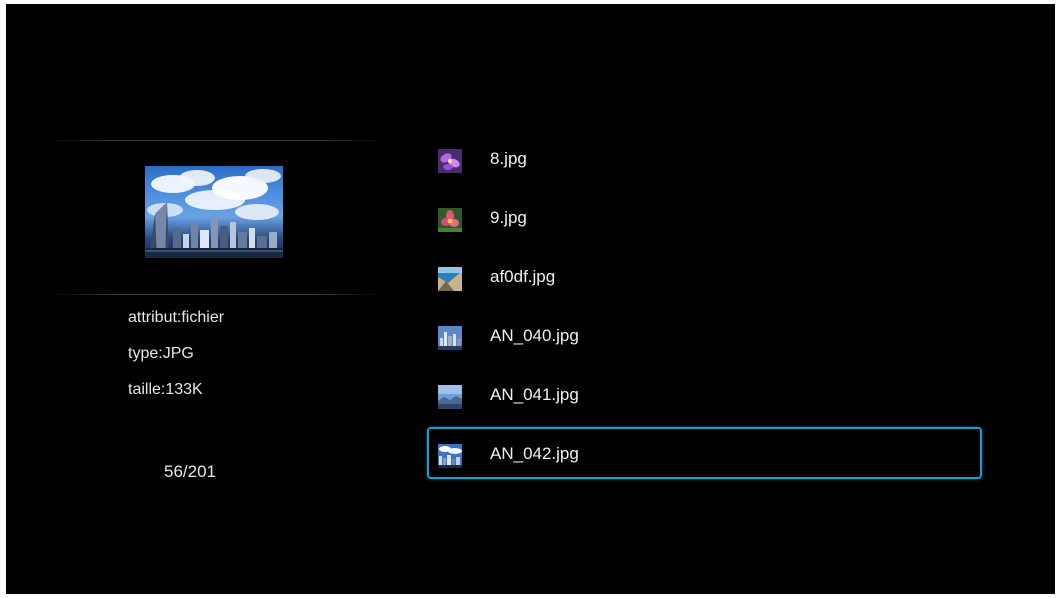  What do you see at coordinates (450, 279) in the screenshot?
I see `coastal-scene-thumbnail-icon` at bounding box center [450, 279].